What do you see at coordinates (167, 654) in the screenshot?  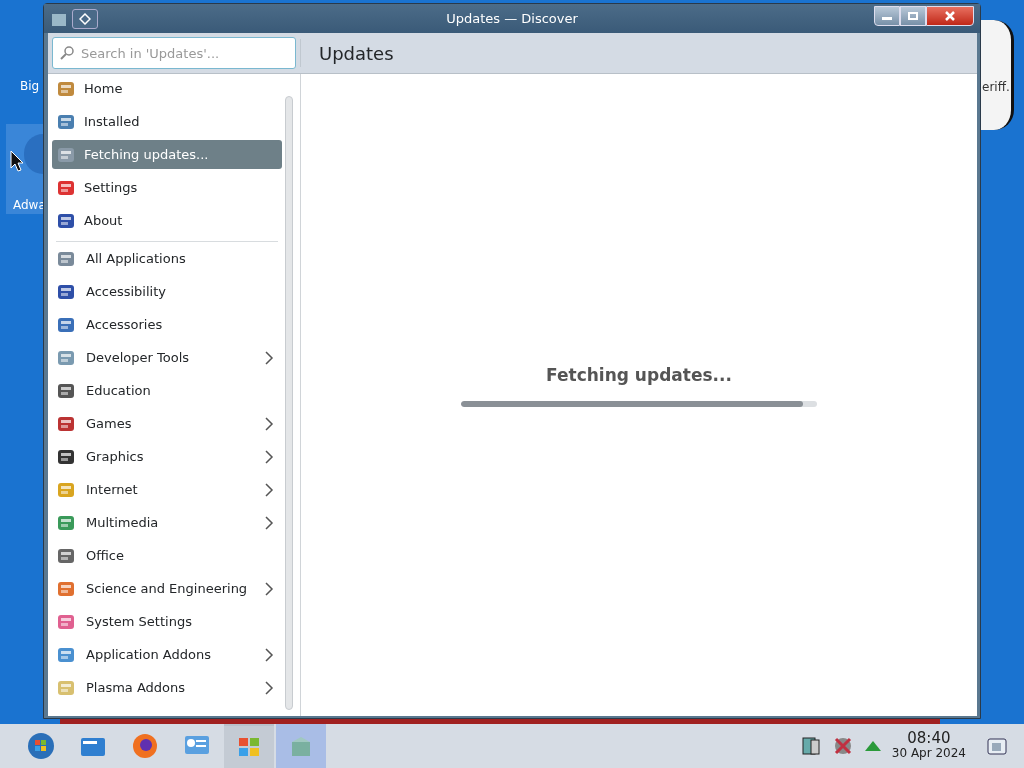 I see `category-item: Application Addons` at bounding box center [167, 654].